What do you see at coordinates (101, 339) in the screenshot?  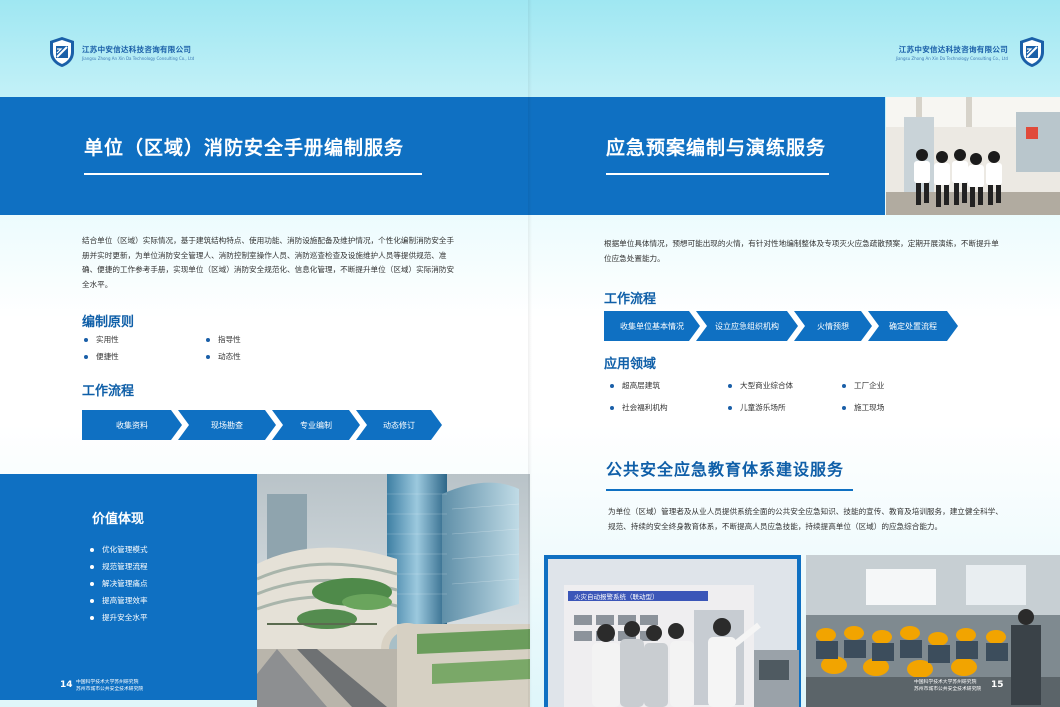 I see `principle-item: 实用性` at bounding box center [101, 339].